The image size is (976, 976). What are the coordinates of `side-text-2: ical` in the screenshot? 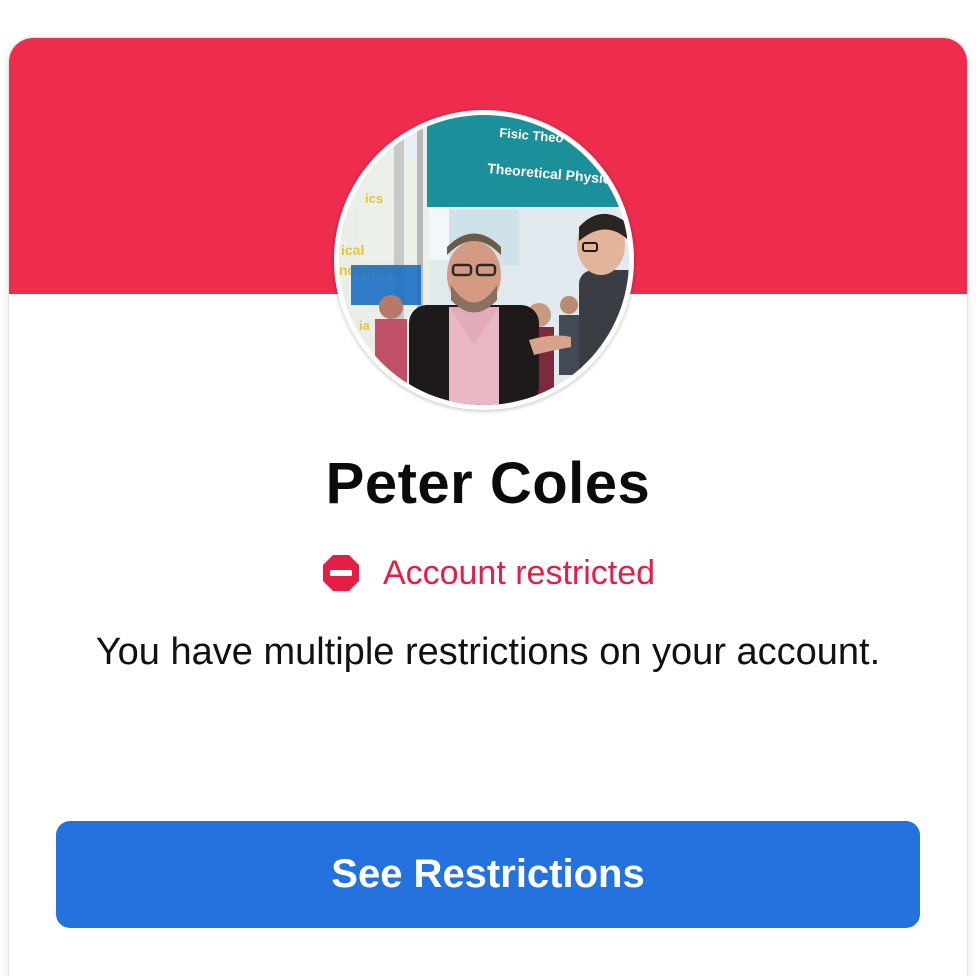 It's located at (352, 250).